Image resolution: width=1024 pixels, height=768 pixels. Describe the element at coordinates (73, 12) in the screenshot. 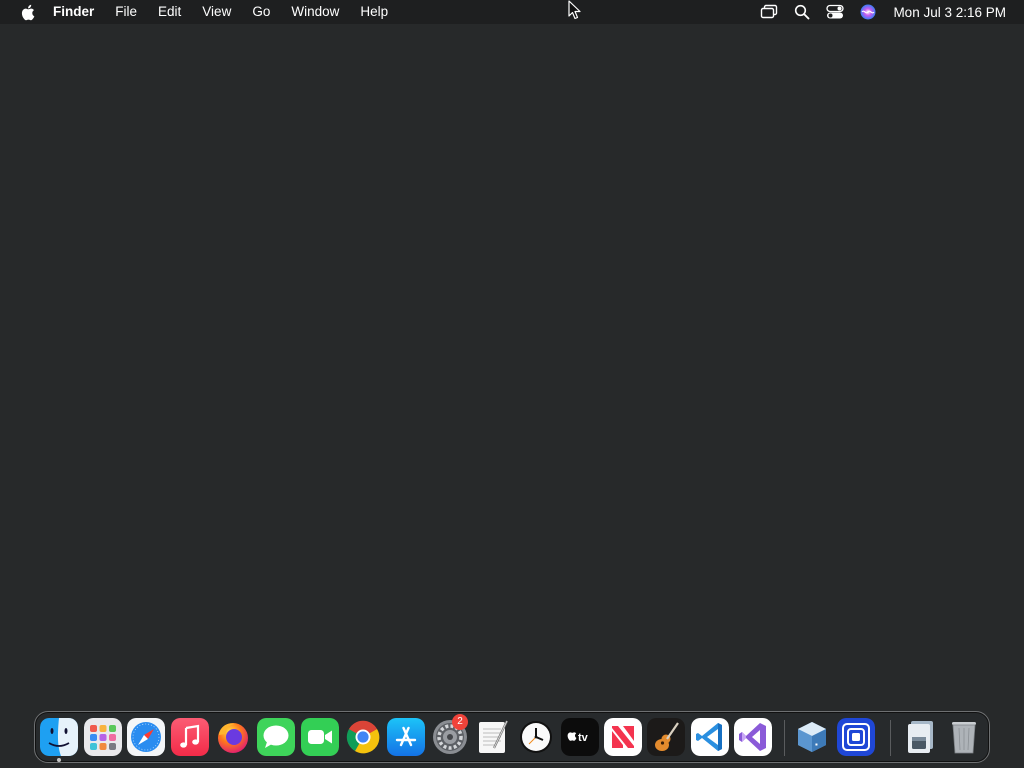

I see `menu-app-finder: Finder` at that location.